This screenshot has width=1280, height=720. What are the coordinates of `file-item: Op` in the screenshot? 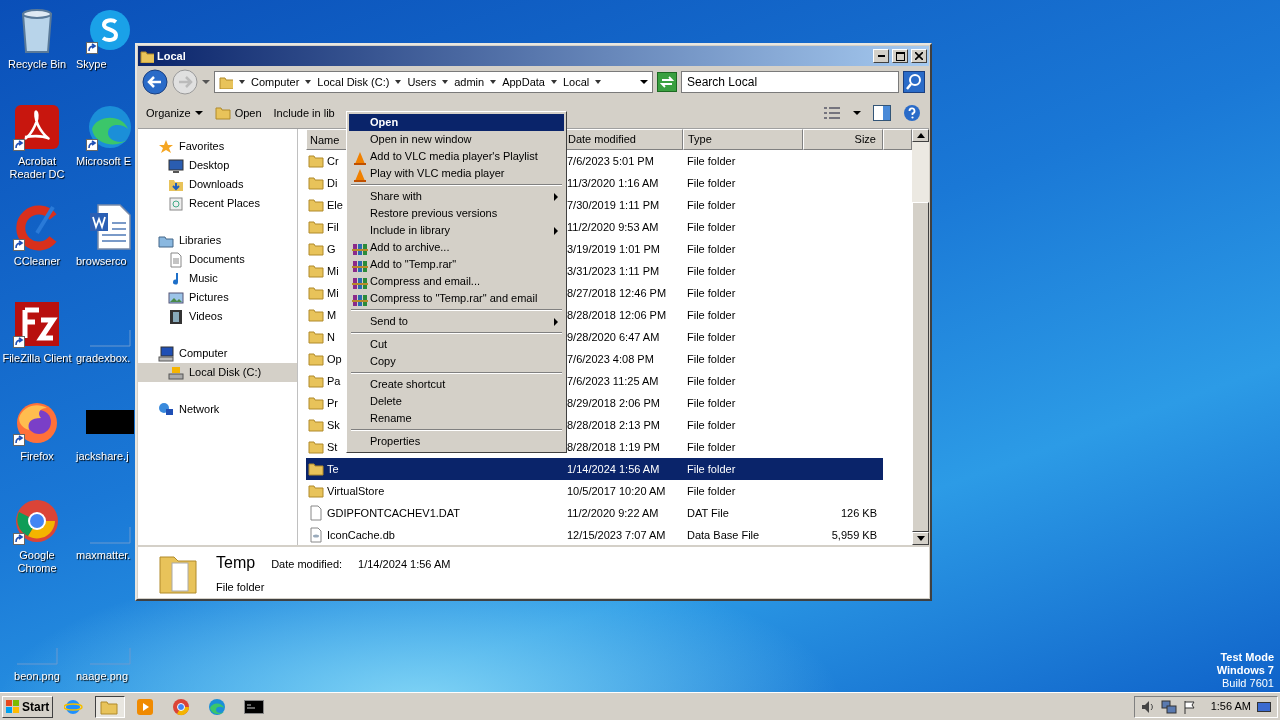 It's located at (325, 359).